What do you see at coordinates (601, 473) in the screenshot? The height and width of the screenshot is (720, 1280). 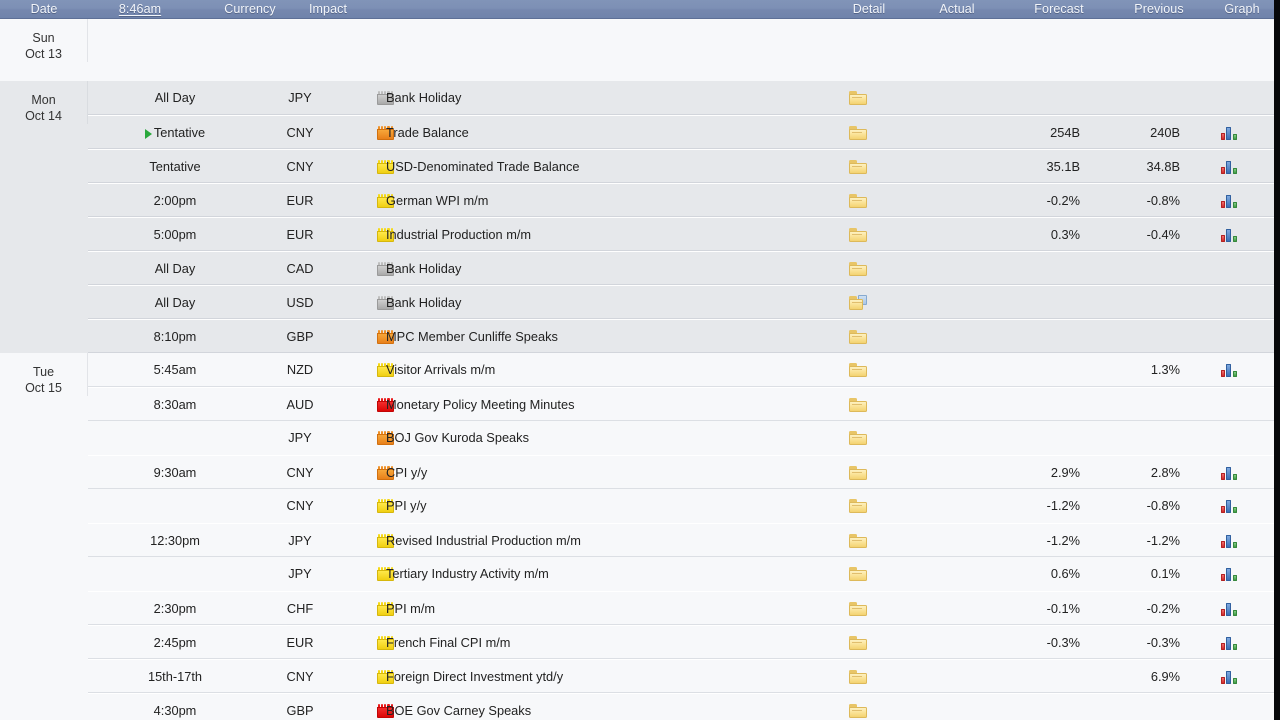 I see `cell-event: CPI y/y` at bounding box center [601, 473].